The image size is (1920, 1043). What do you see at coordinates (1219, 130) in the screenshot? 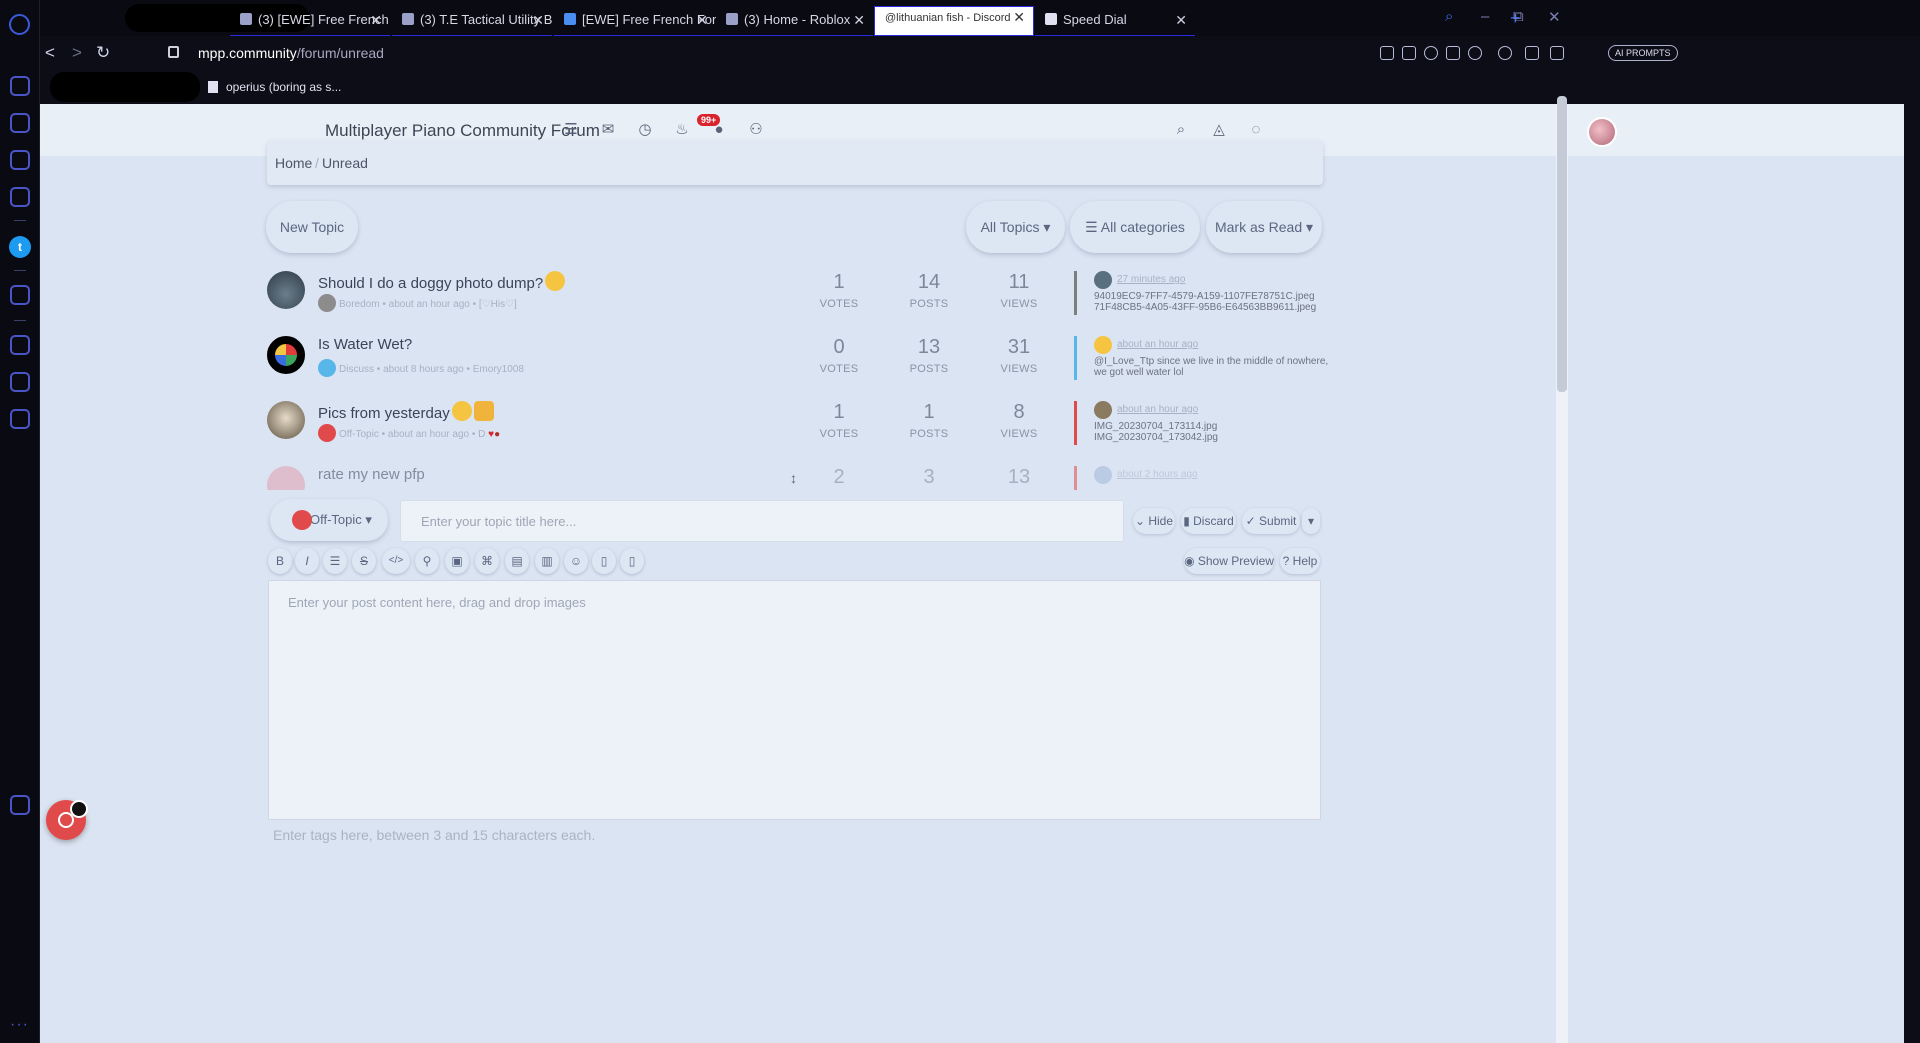
I see `notifications-icon: ◬` at bounding box center [1219, 130].